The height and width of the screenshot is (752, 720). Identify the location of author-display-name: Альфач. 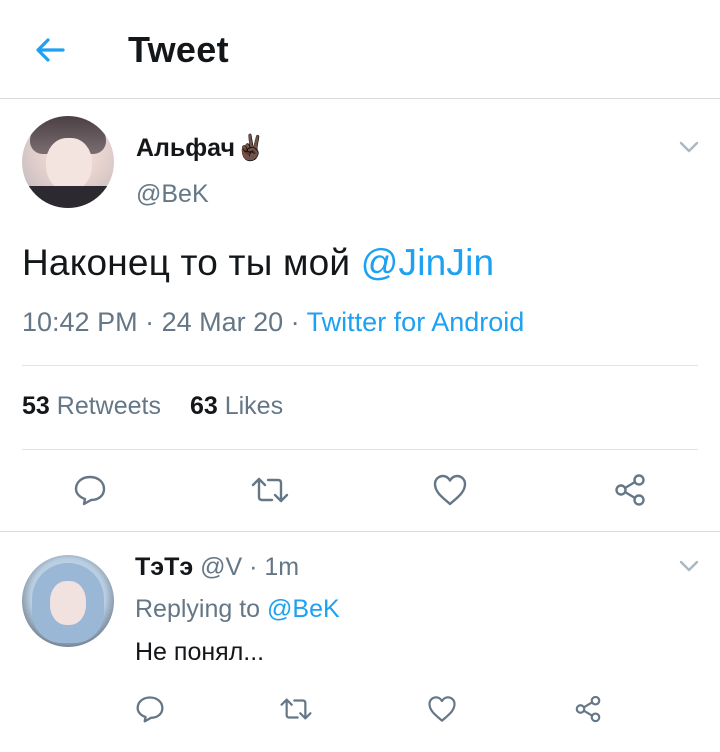
(185, 148).